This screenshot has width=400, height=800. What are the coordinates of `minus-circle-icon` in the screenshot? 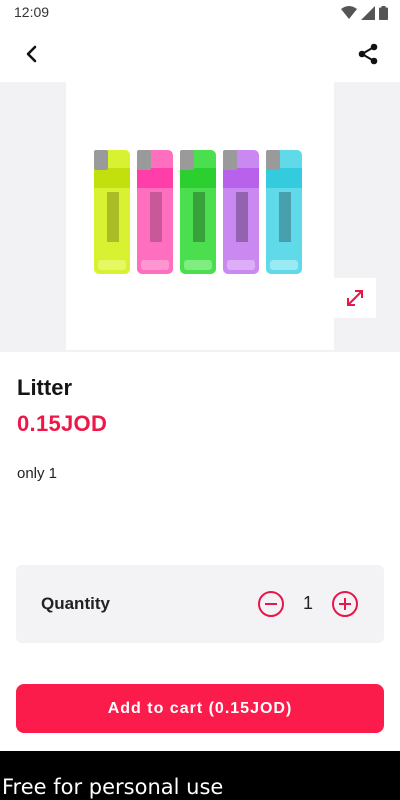 It's located at (271, 604).